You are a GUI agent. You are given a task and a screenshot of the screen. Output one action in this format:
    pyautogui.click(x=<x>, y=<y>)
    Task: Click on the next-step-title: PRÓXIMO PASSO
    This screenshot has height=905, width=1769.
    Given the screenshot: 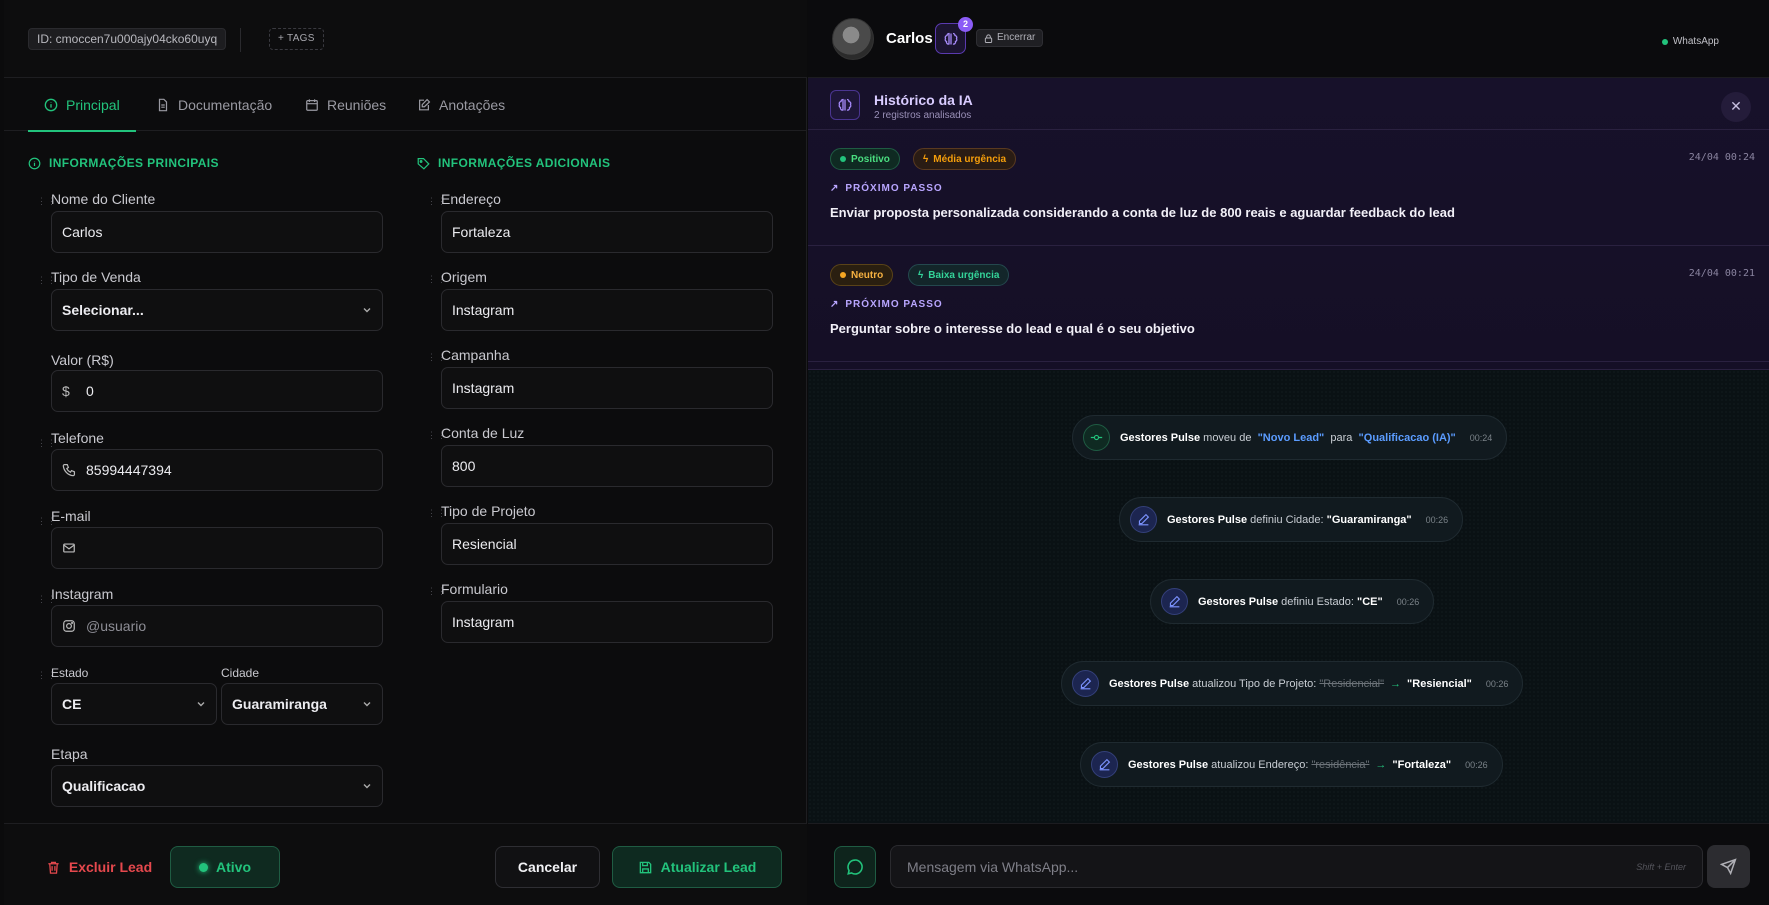 What is the action you would take?
    pyautogui.click(x=894, y=304)
    